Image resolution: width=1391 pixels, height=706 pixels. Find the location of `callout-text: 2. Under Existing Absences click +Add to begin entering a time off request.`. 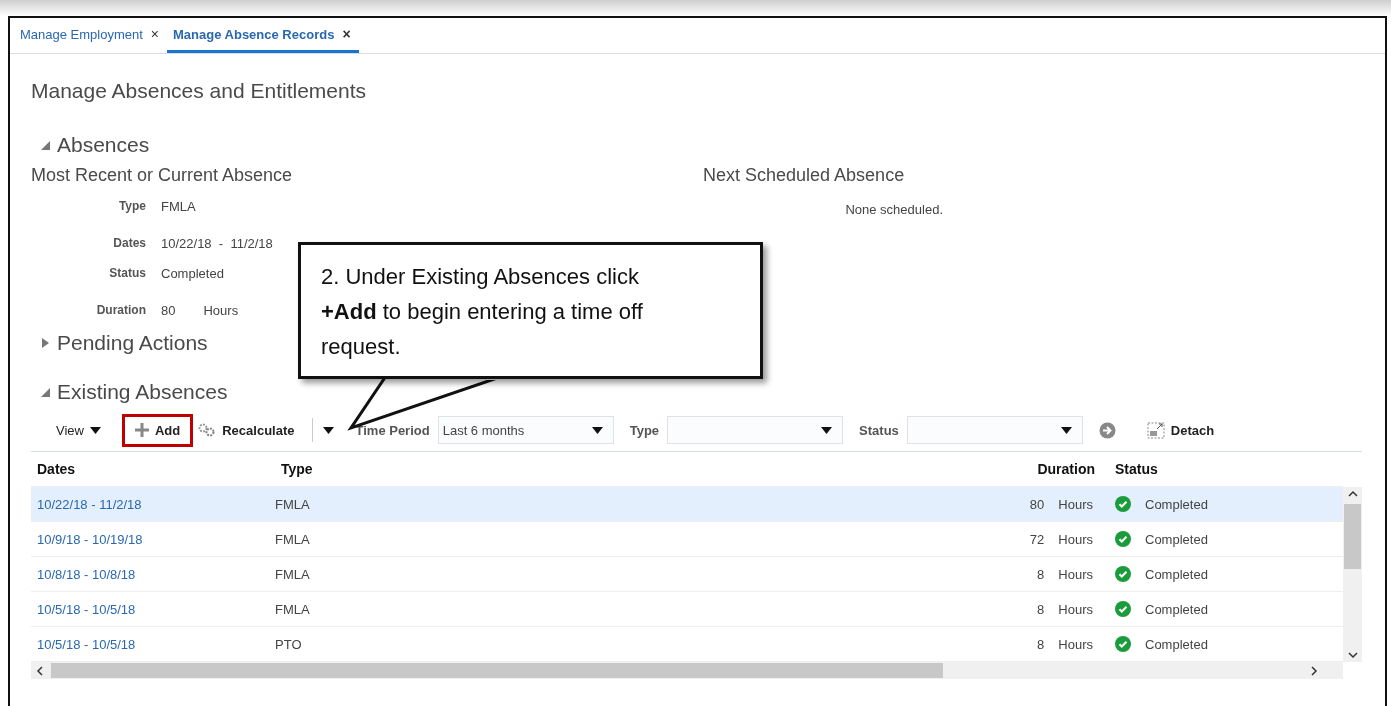

callout-text: 2. Under Existing Absences click +Add to begin entering a time off request. is located at coordinates (482, 312).